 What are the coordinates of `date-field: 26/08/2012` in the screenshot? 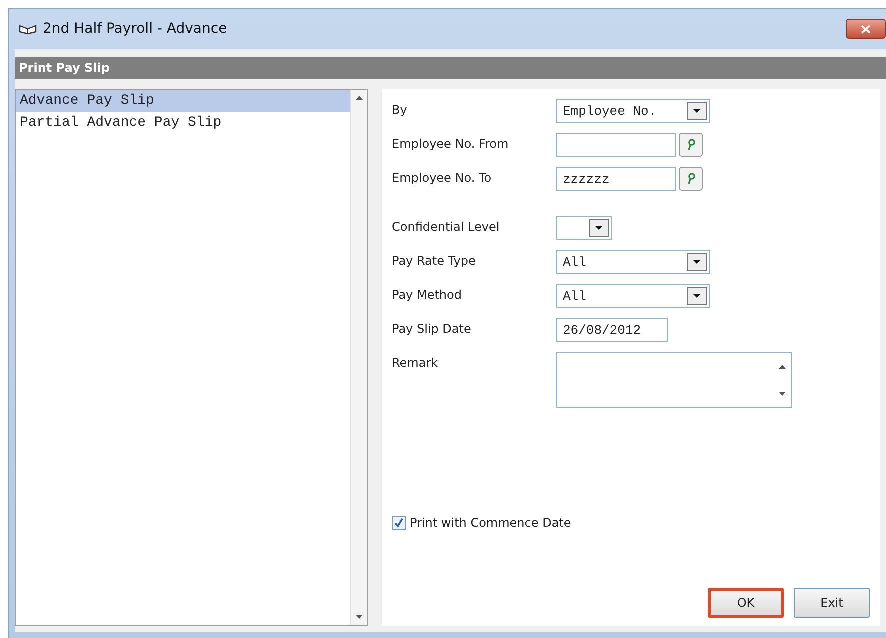 It's located at (612, 330).